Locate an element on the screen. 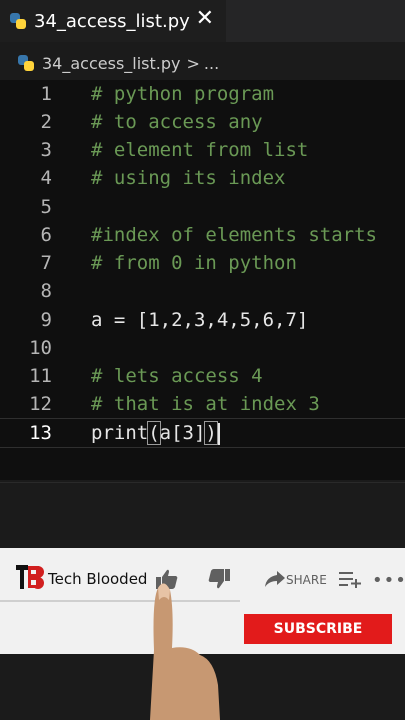 The image size is (405, 720). line-number: 10 is located at coordinates (40, 348).